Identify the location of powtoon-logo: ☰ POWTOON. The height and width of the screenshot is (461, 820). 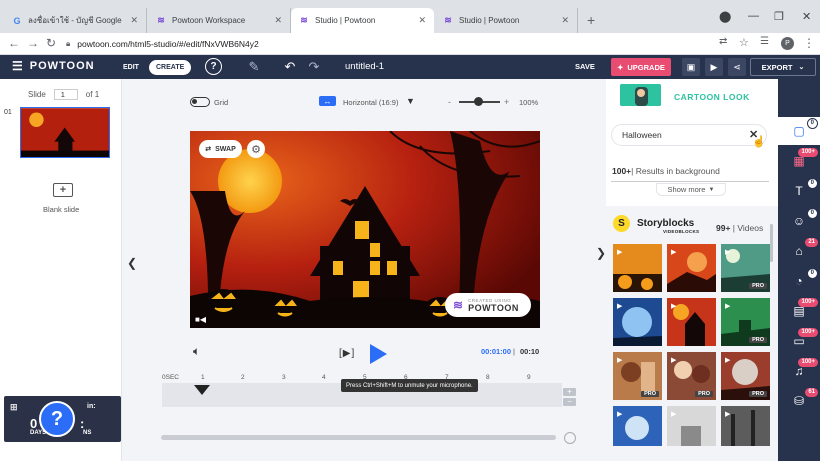
(53, 66).